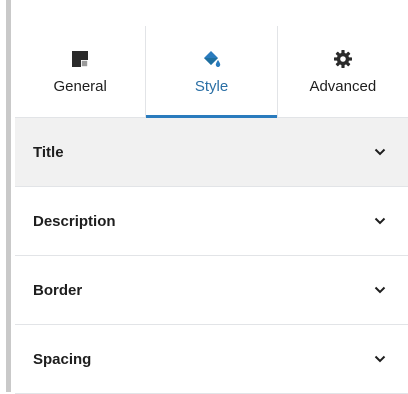  What do you see at coordinates (343, 86) in the screenshot?
I see `tab-label: Advanced` at bounding box center [343, 86].